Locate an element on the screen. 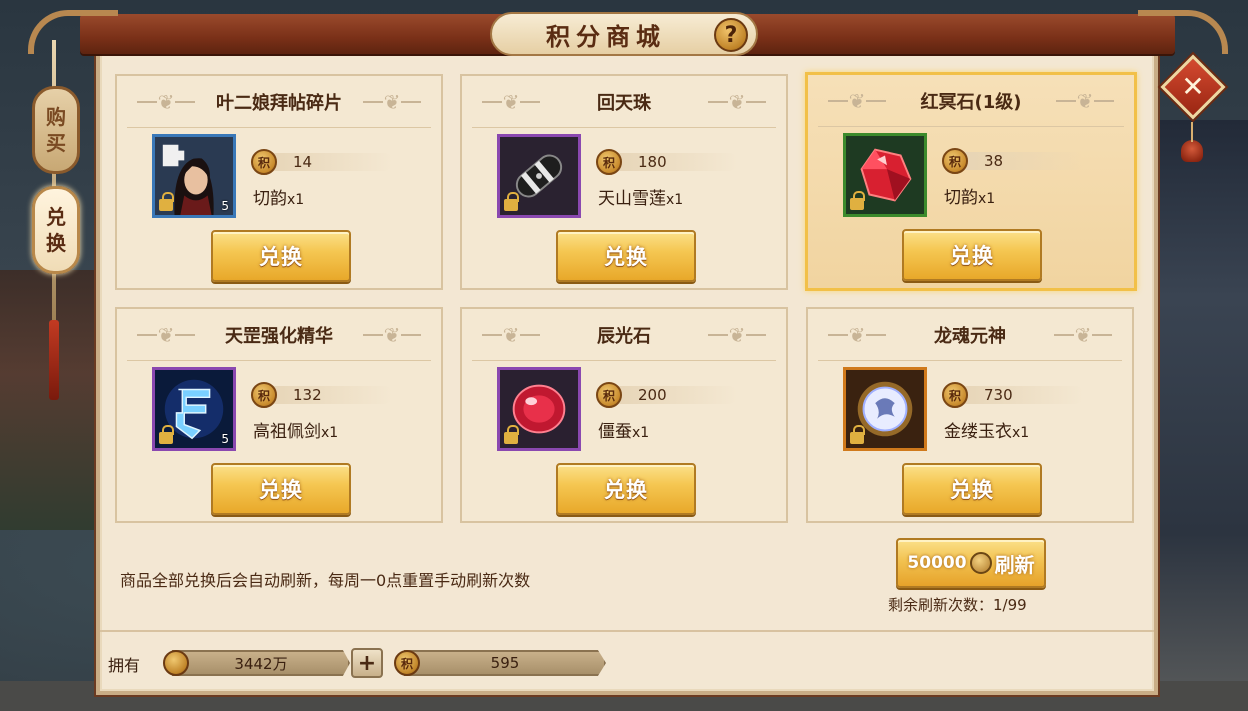 The width and height of the screenshot is (1248, 711). item-name: 龙魂元神 is located at coordinates (970, 336).